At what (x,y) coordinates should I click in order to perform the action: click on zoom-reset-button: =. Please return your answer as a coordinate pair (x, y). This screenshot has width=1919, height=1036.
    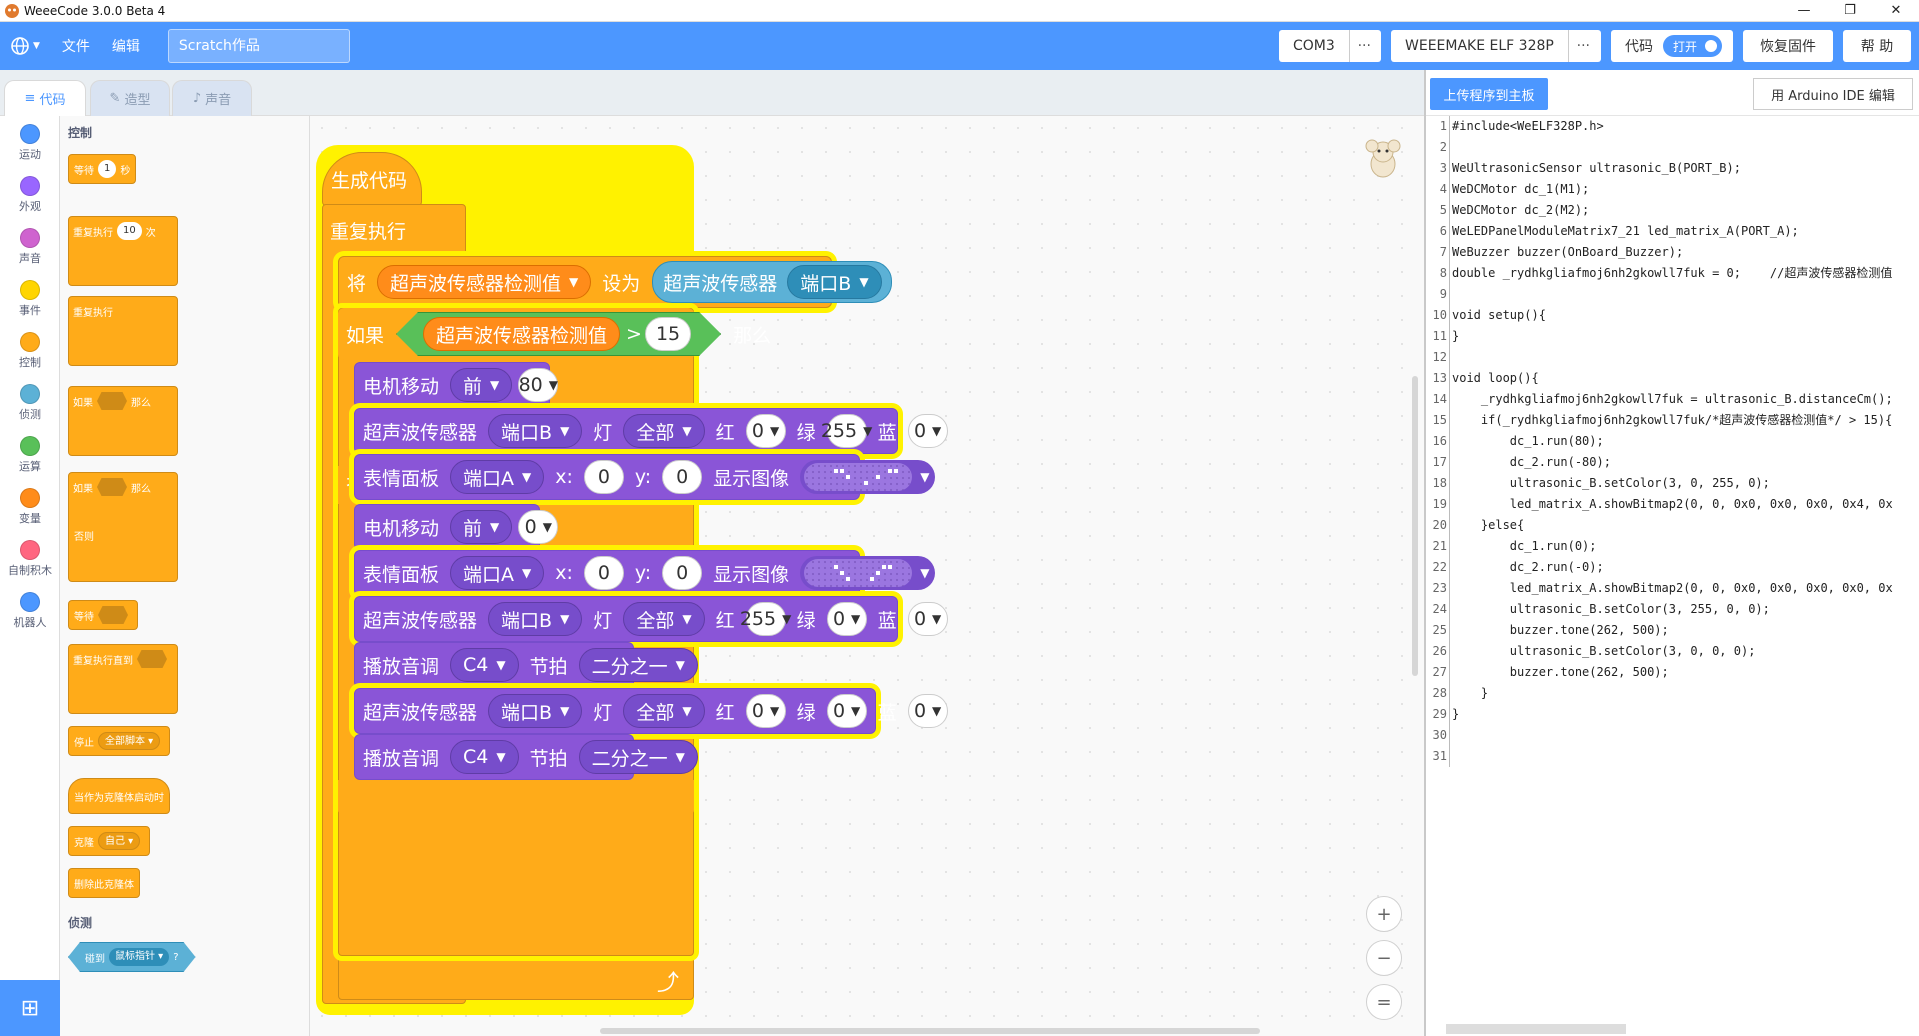
    Looking at the image, I should click on (1384, 1002).